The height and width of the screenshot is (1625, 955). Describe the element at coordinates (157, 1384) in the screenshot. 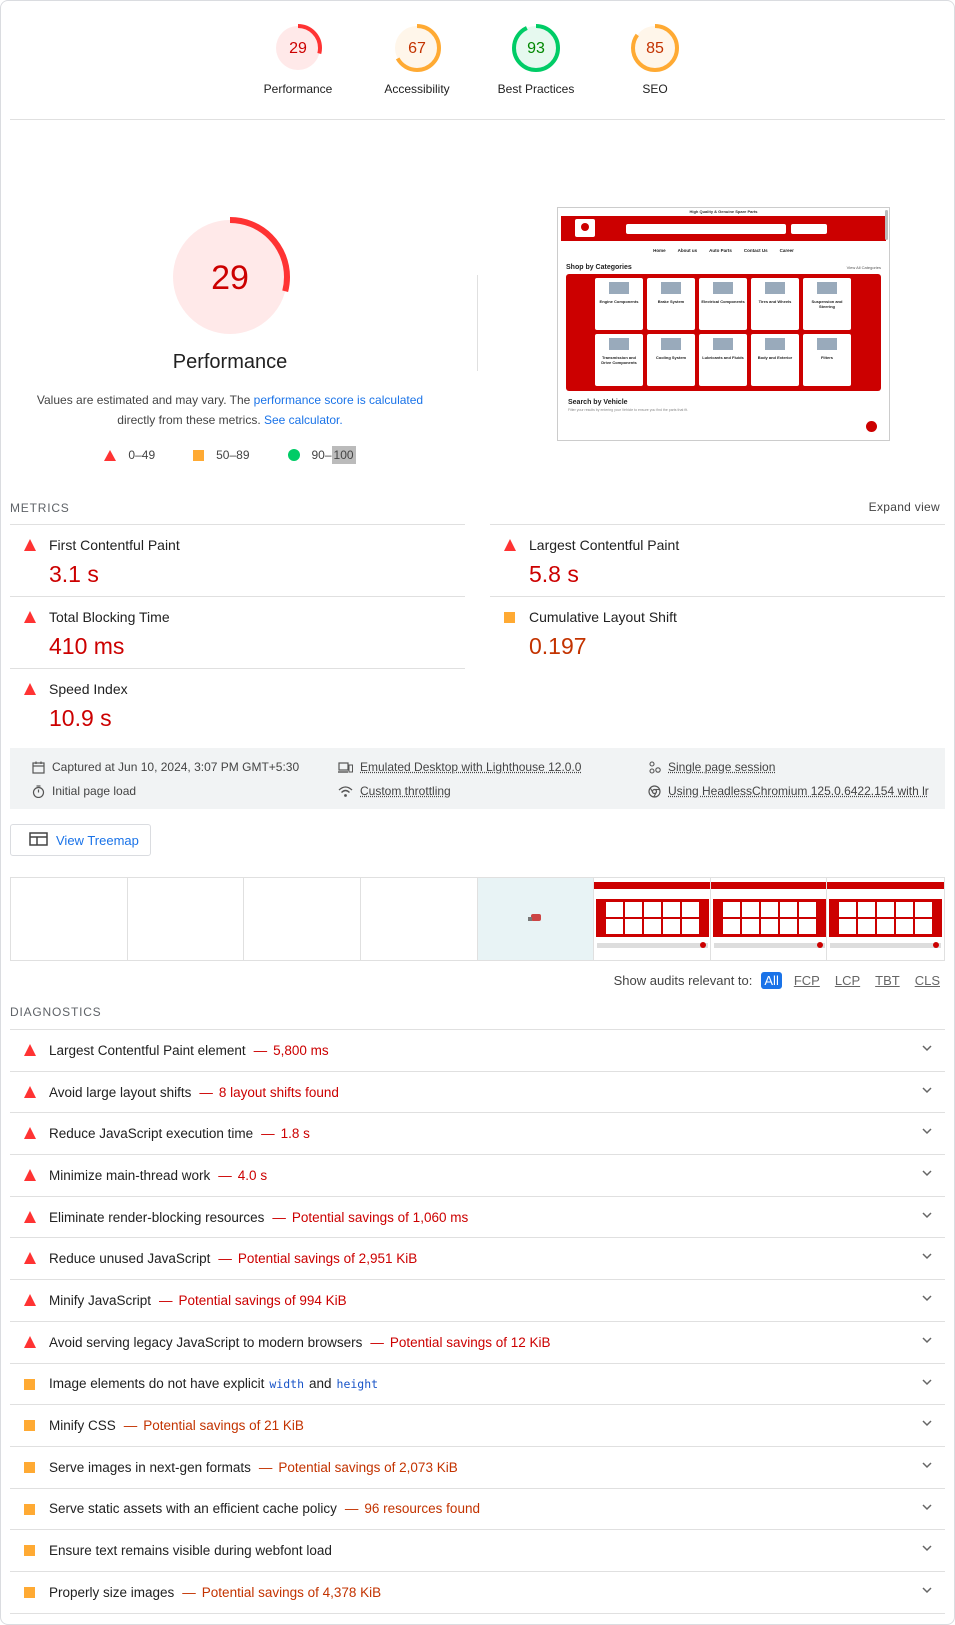

I see `audit-title: Image elements do not have explicit` at that location.